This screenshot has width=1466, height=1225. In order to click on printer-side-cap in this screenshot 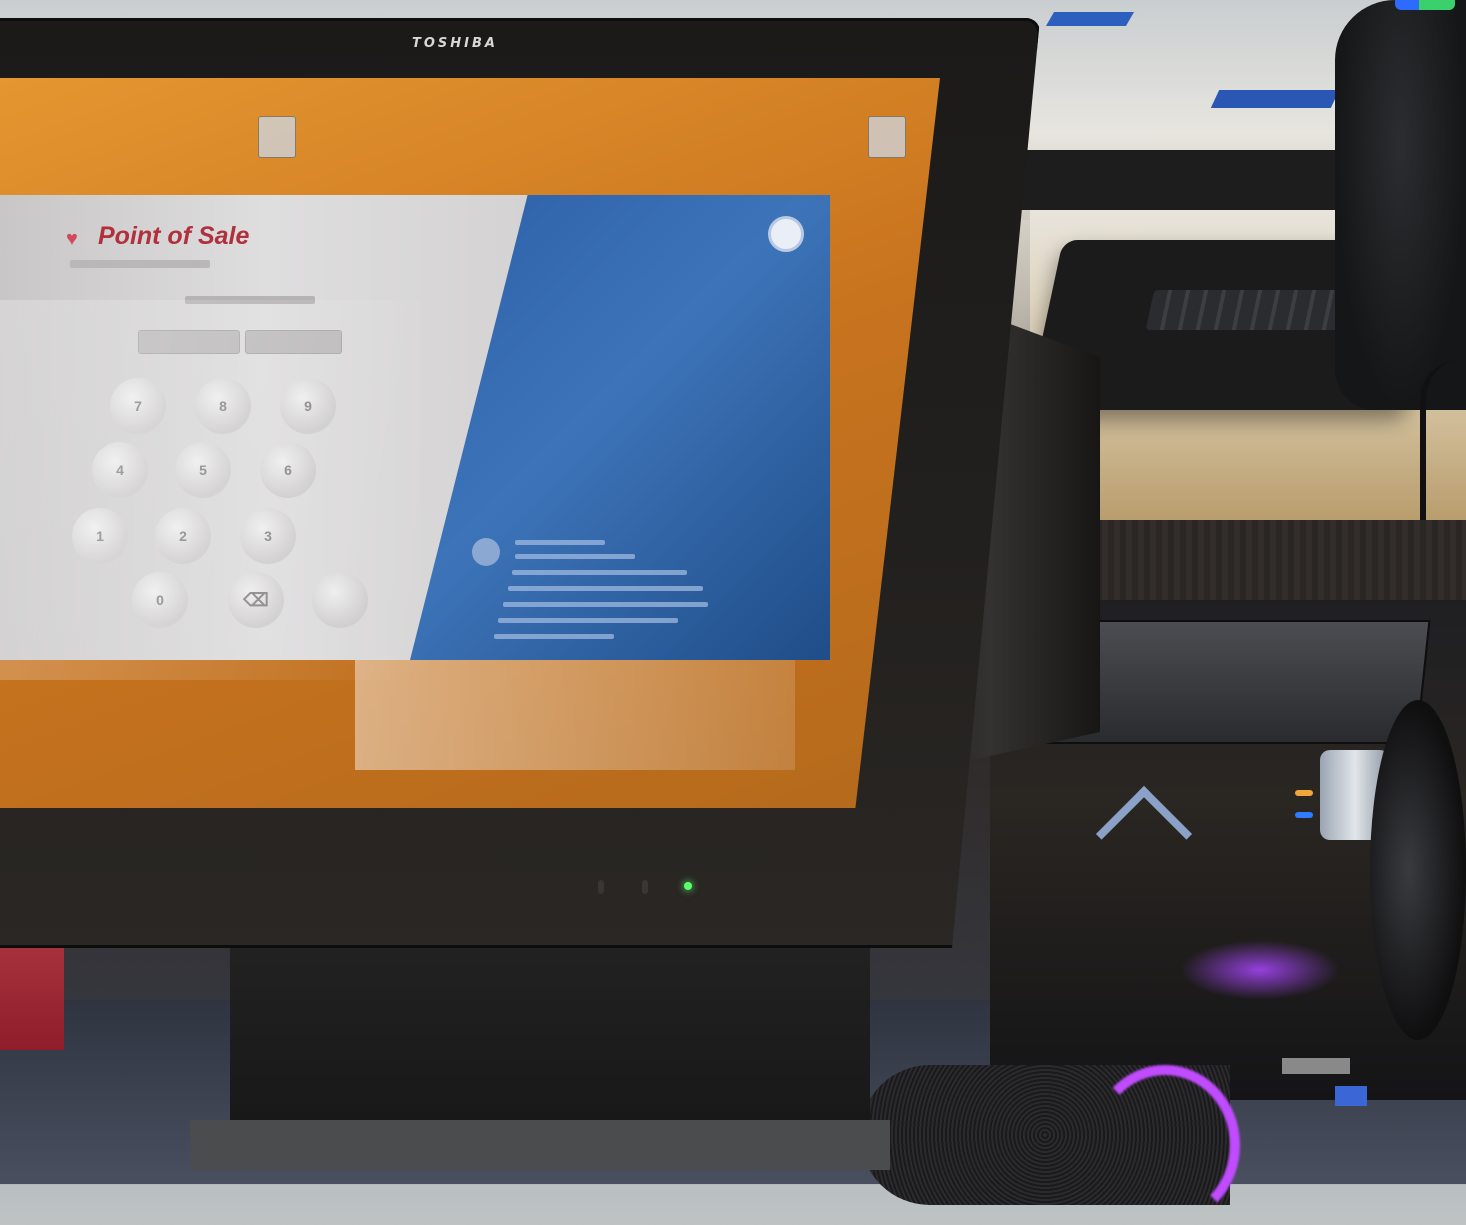, I will do `click(1418, 870)`.